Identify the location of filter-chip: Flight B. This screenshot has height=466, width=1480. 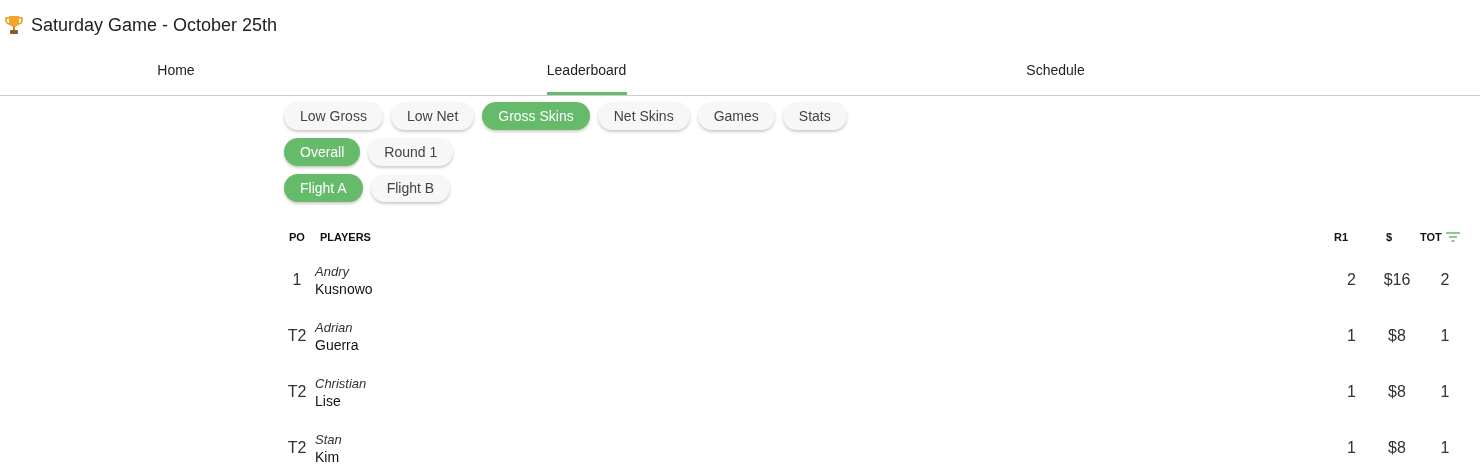
(410, 188).